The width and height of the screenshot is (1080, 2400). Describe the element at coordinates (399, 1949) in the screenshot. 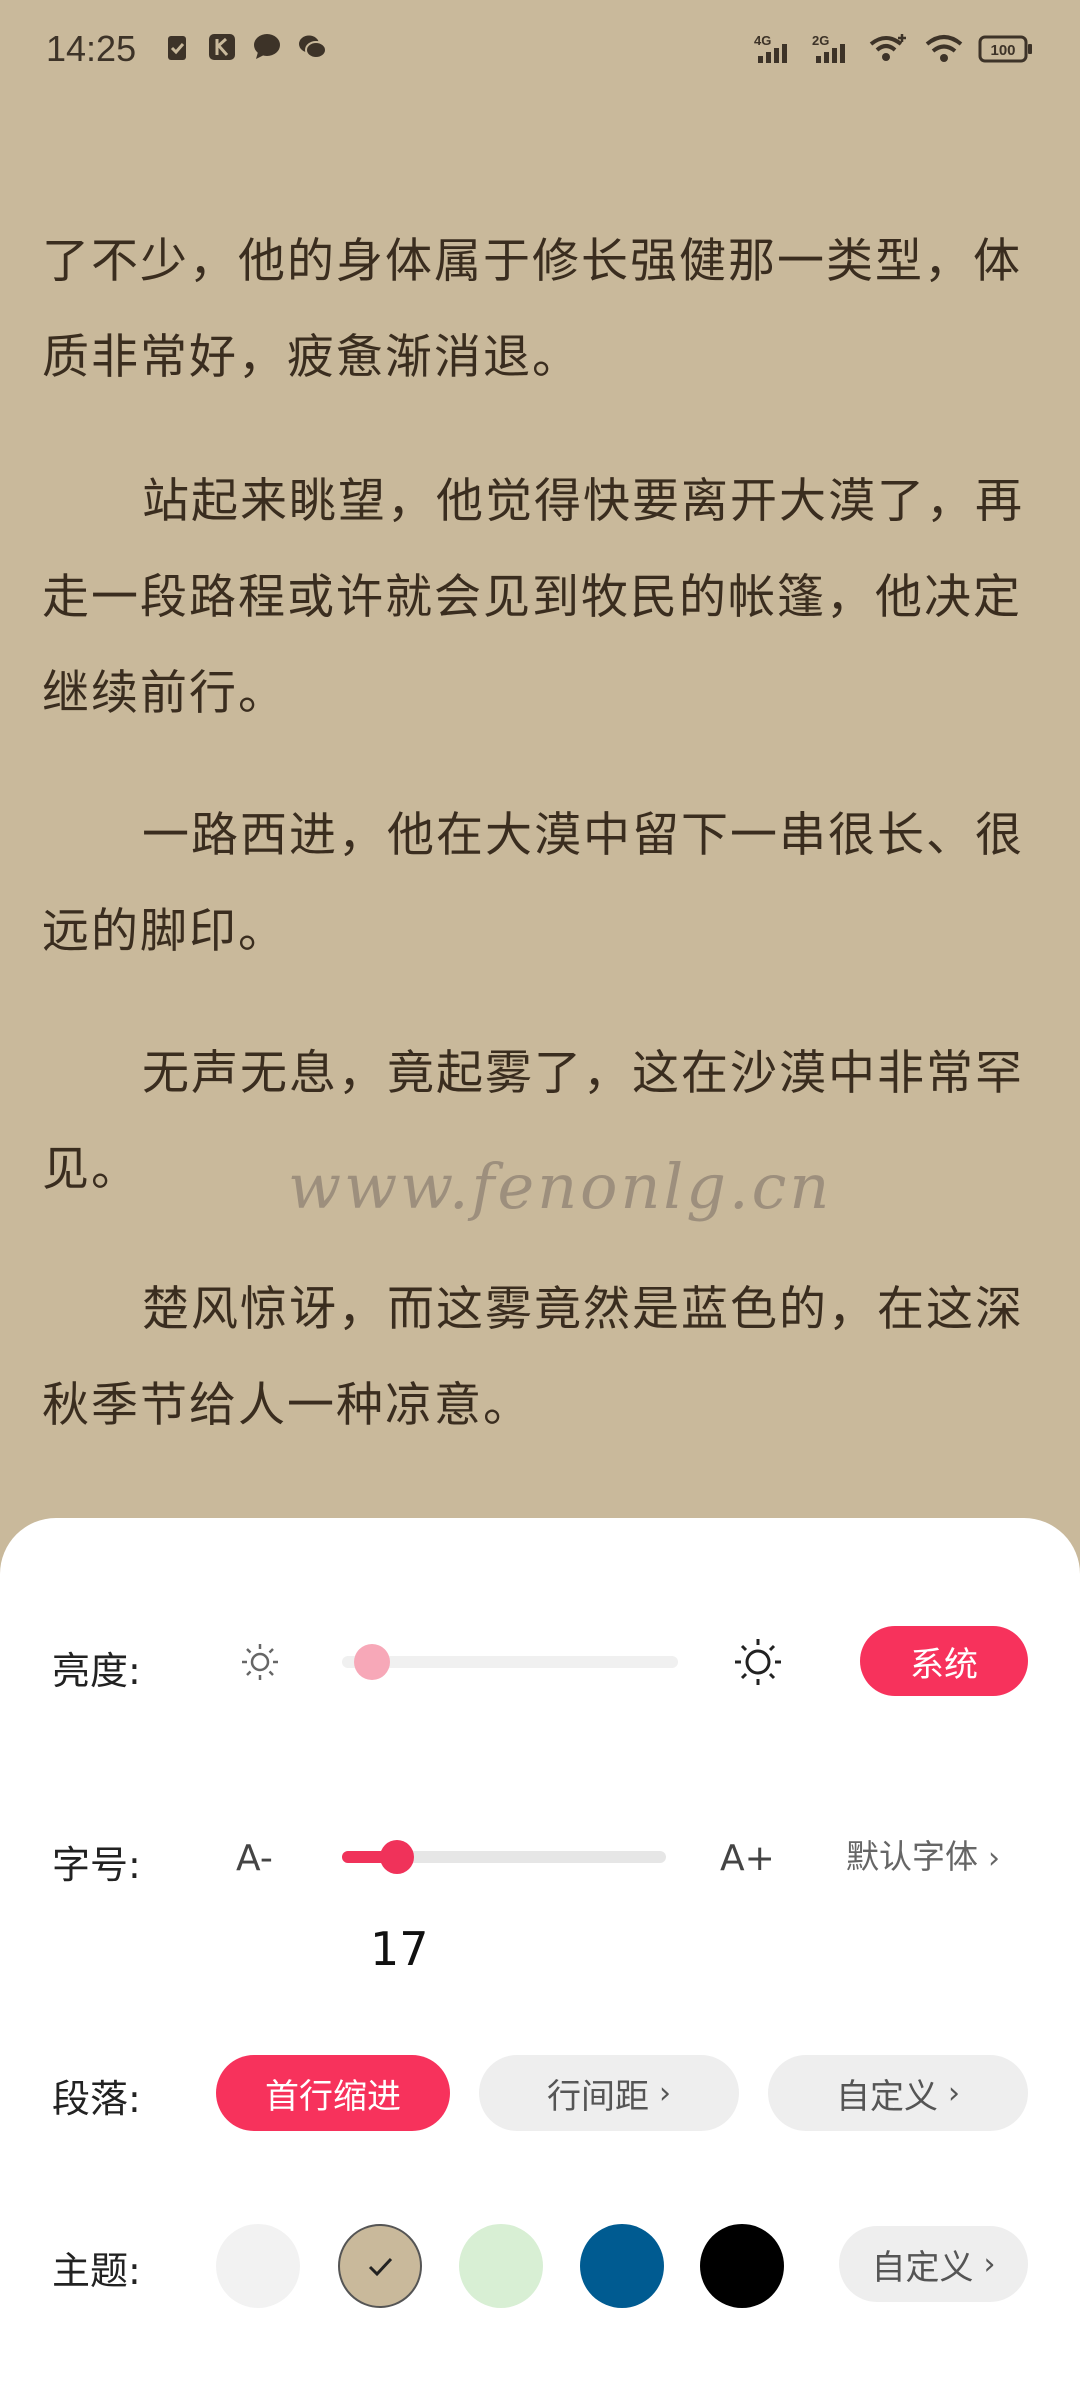

I see `font-size-value: 17` at that location.